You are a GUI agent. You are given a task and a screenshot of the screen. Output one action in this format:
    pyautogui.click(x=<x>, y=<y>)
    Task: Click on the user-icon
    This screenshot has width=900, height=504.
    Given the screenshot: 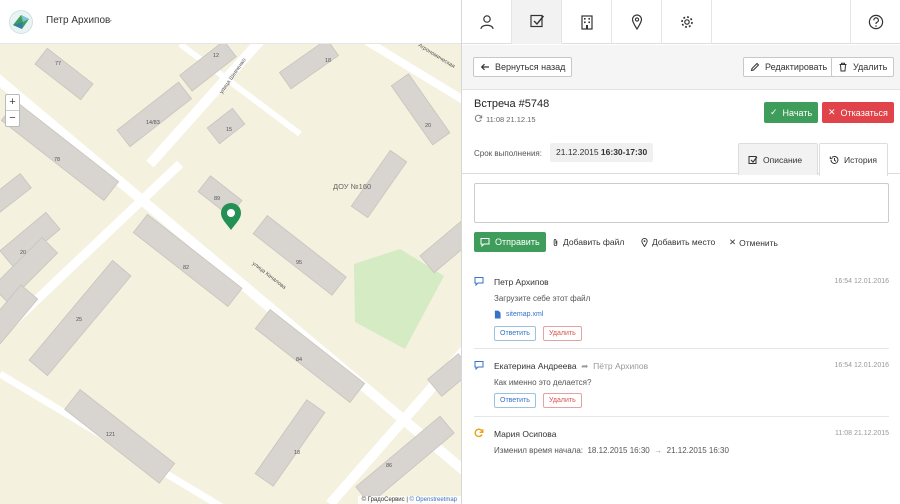 What is the action you would take?
    pyautogui.click(x=486, y=22)
    